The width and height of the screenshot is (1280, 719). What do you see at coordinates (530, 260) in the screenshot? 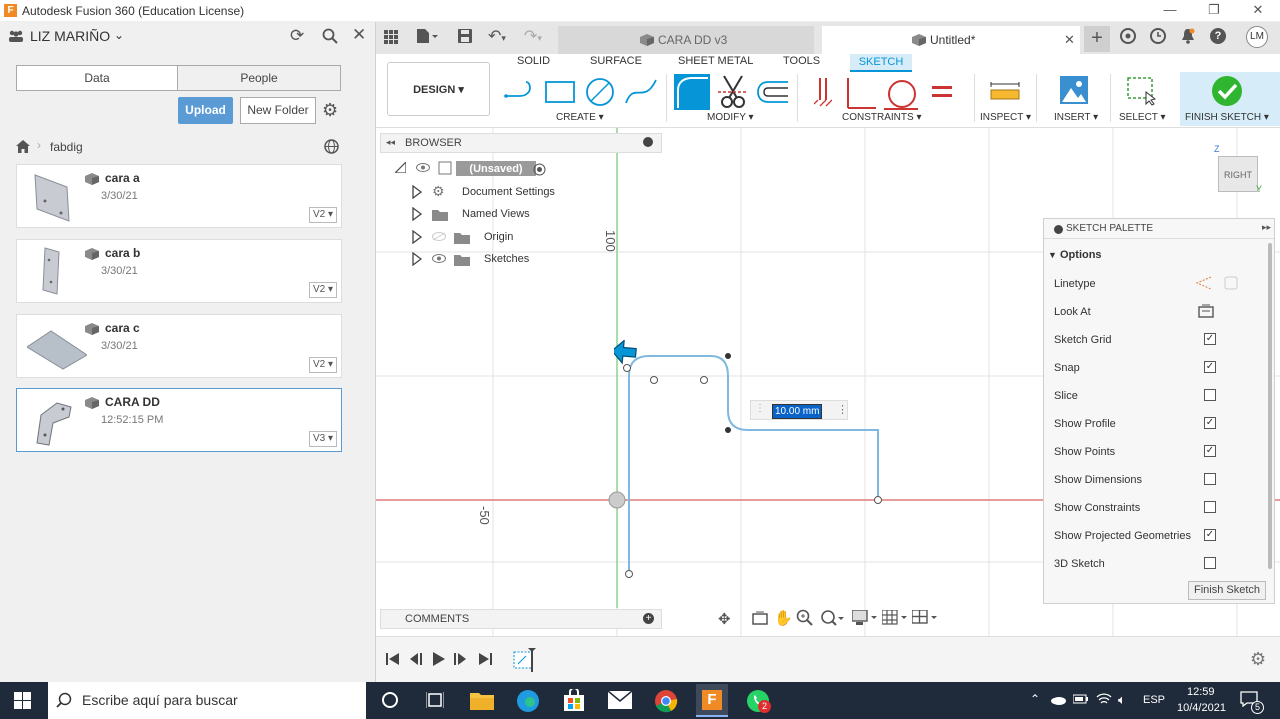
I see `tree-row: Sketches` at bounding box center [530, 260].